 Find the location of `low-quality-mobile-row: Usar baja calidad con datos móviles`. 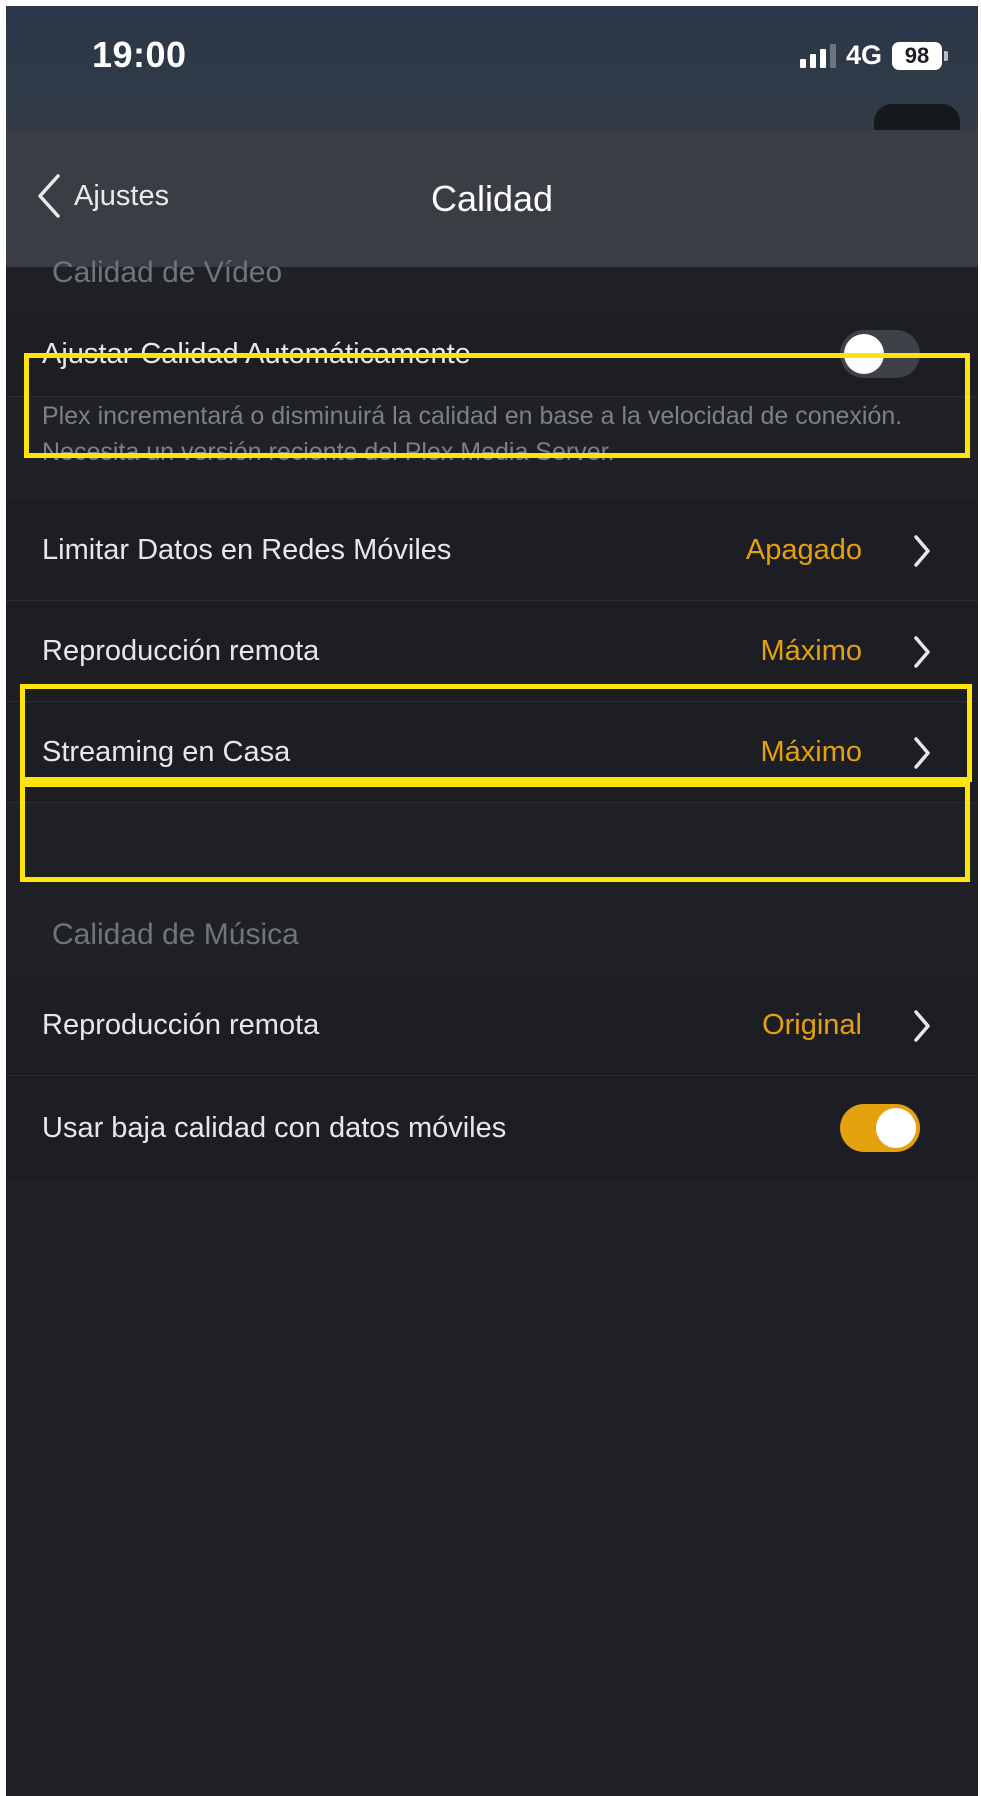

low-quality-mobile-row: Usar baja calidad con datos móviles is located at coordinates (492, 1127).